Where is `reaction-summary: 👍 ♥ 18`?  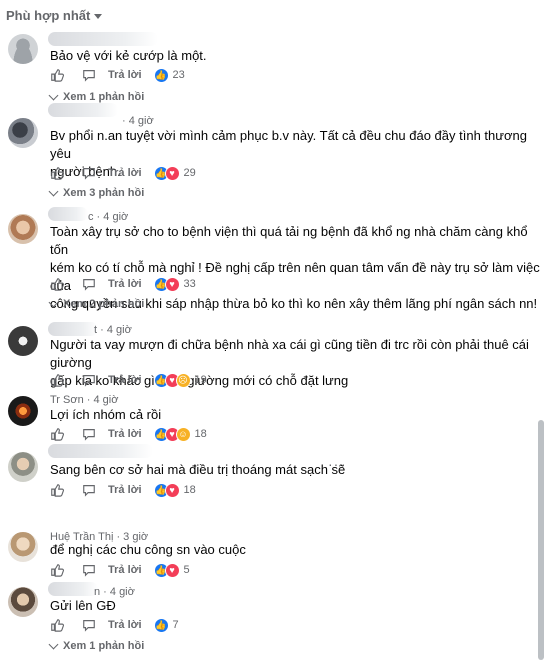 reaction-summary: 👍 ♥ 18 is located at coordinates (174, 490).